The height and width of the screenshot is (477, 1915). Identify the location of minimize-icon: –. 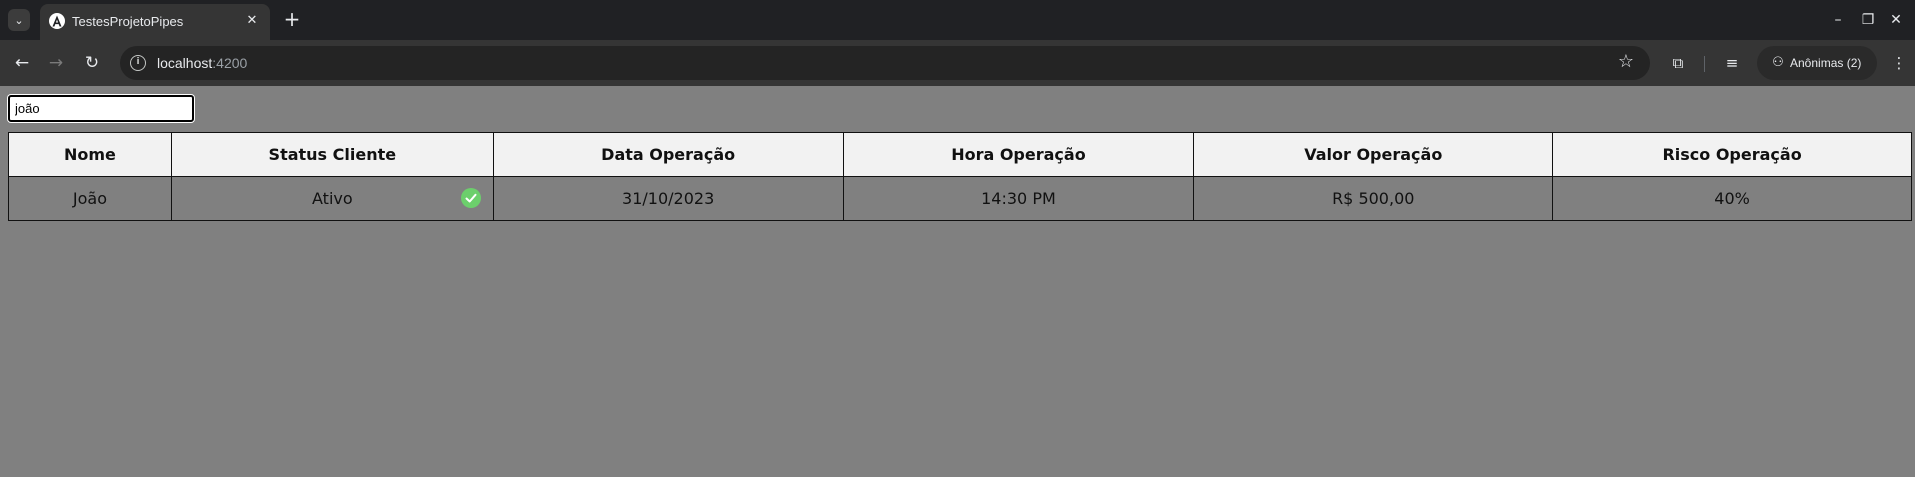
(1838, 20).